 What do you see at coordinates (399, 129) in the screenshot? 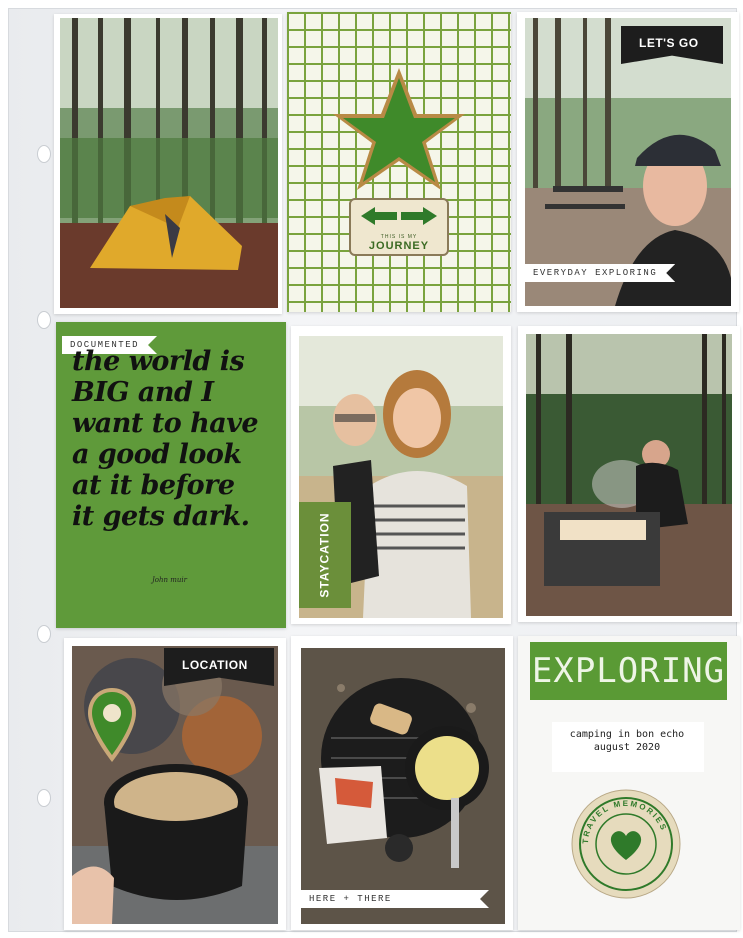
I see `green-star-icon` at bounding box center [399, 129].